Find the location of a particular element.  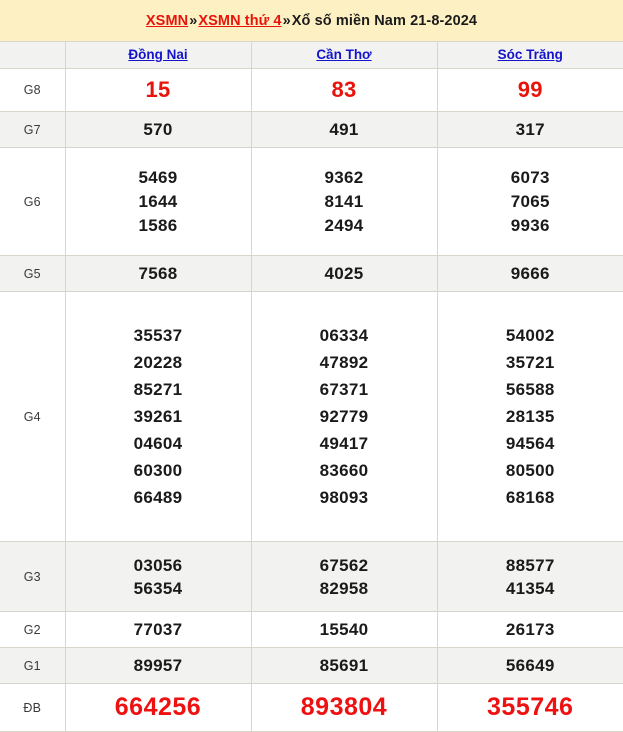

prize-label-g1: G1 is located at coordinates (32, 666).